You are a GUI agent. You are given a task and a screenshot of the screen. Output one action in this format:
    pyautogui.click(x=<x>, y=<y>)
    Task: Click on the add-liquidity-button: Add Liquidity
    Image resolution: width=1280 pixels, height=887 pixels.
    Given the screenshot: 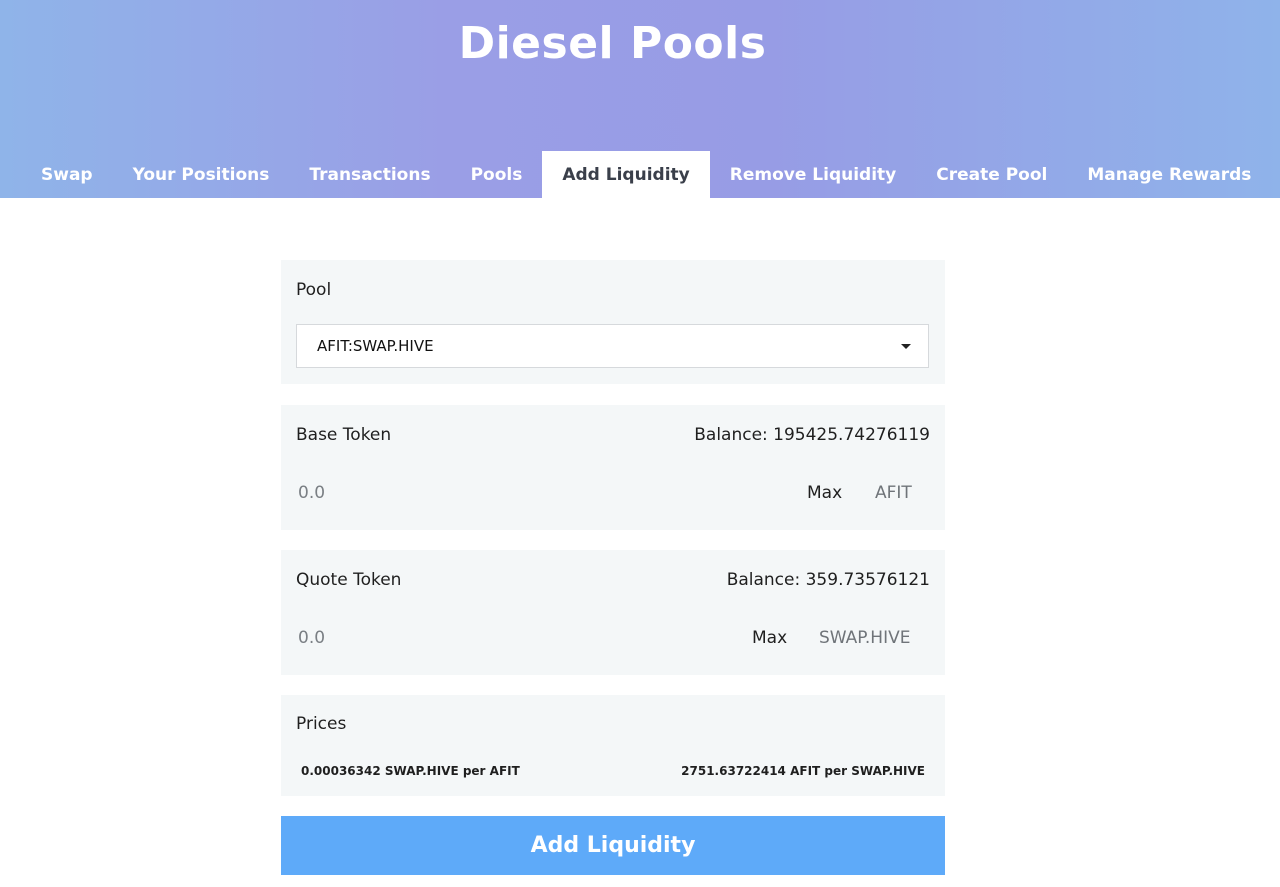 What is the action you would take?
    pyautogui.click(x=613, y=845)
    